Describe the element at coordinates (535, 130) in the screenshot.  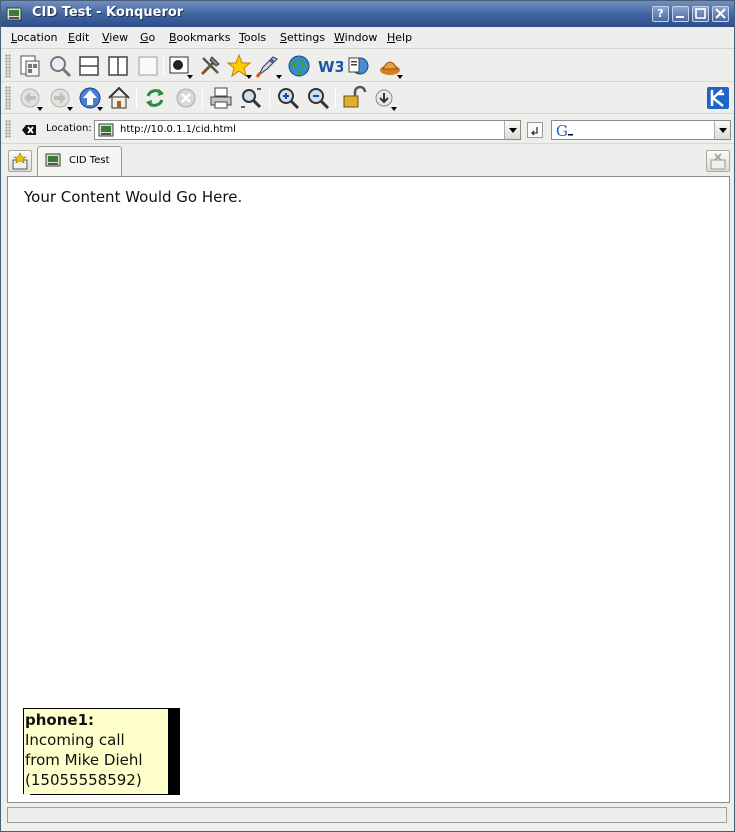
I see `go-button` at that location.